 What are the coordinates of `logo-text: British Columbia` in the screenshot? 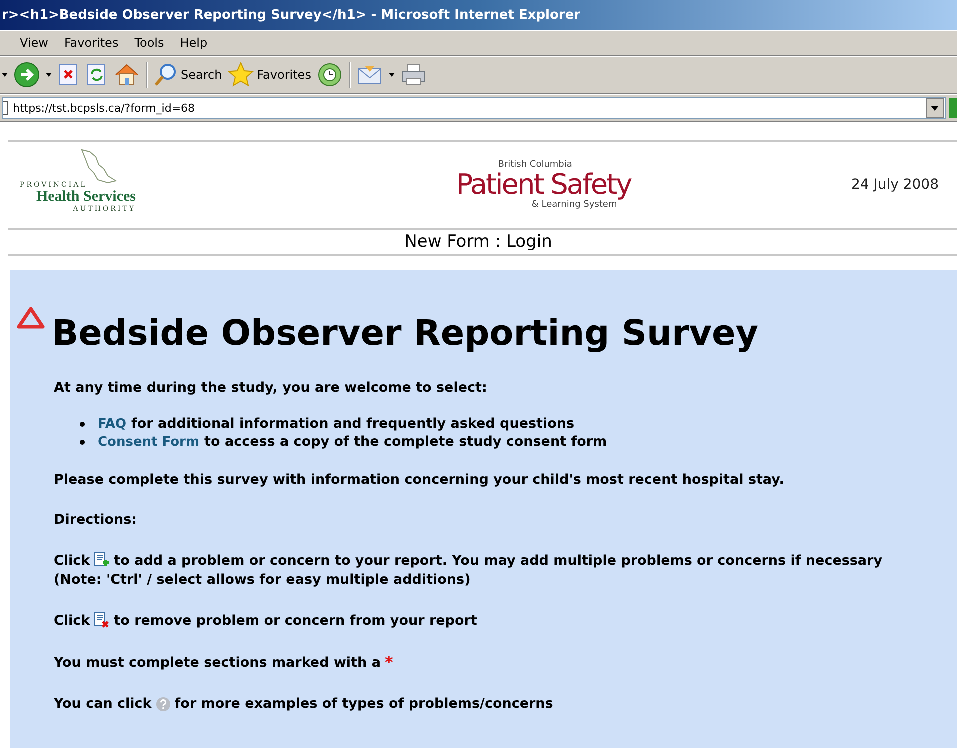 It's located at (535, 165).